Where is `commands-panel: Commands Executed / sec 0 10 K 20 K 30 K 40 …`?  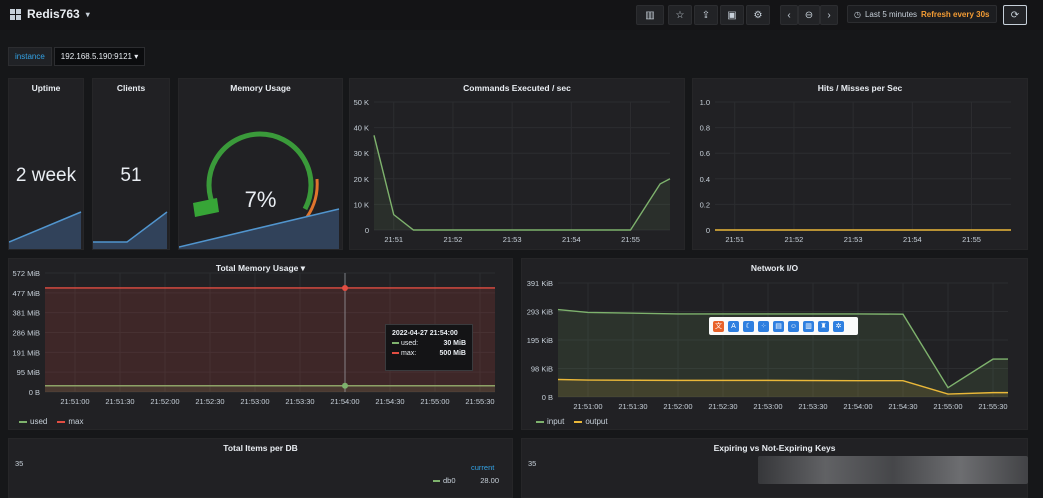 commands-panel: Commands Executed / sec 0 10 K 20 K 30 K 40 … is located at coordinates (517, 164).